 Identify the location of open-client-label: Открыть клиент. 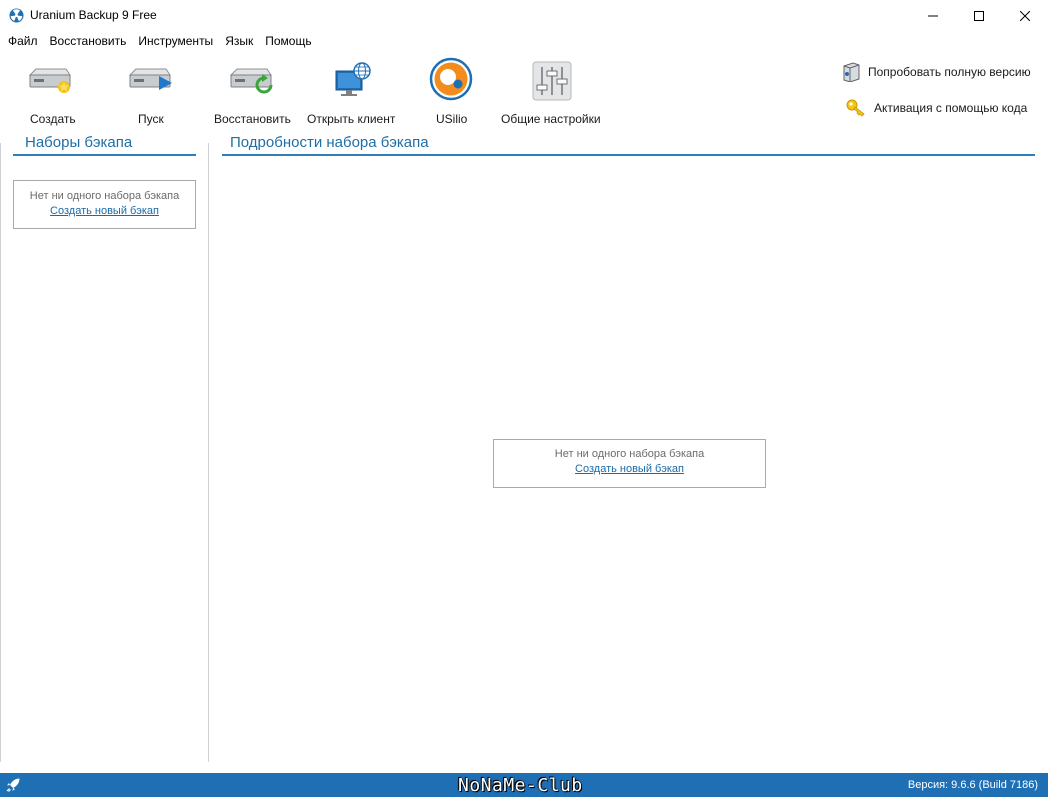
(351, 119).